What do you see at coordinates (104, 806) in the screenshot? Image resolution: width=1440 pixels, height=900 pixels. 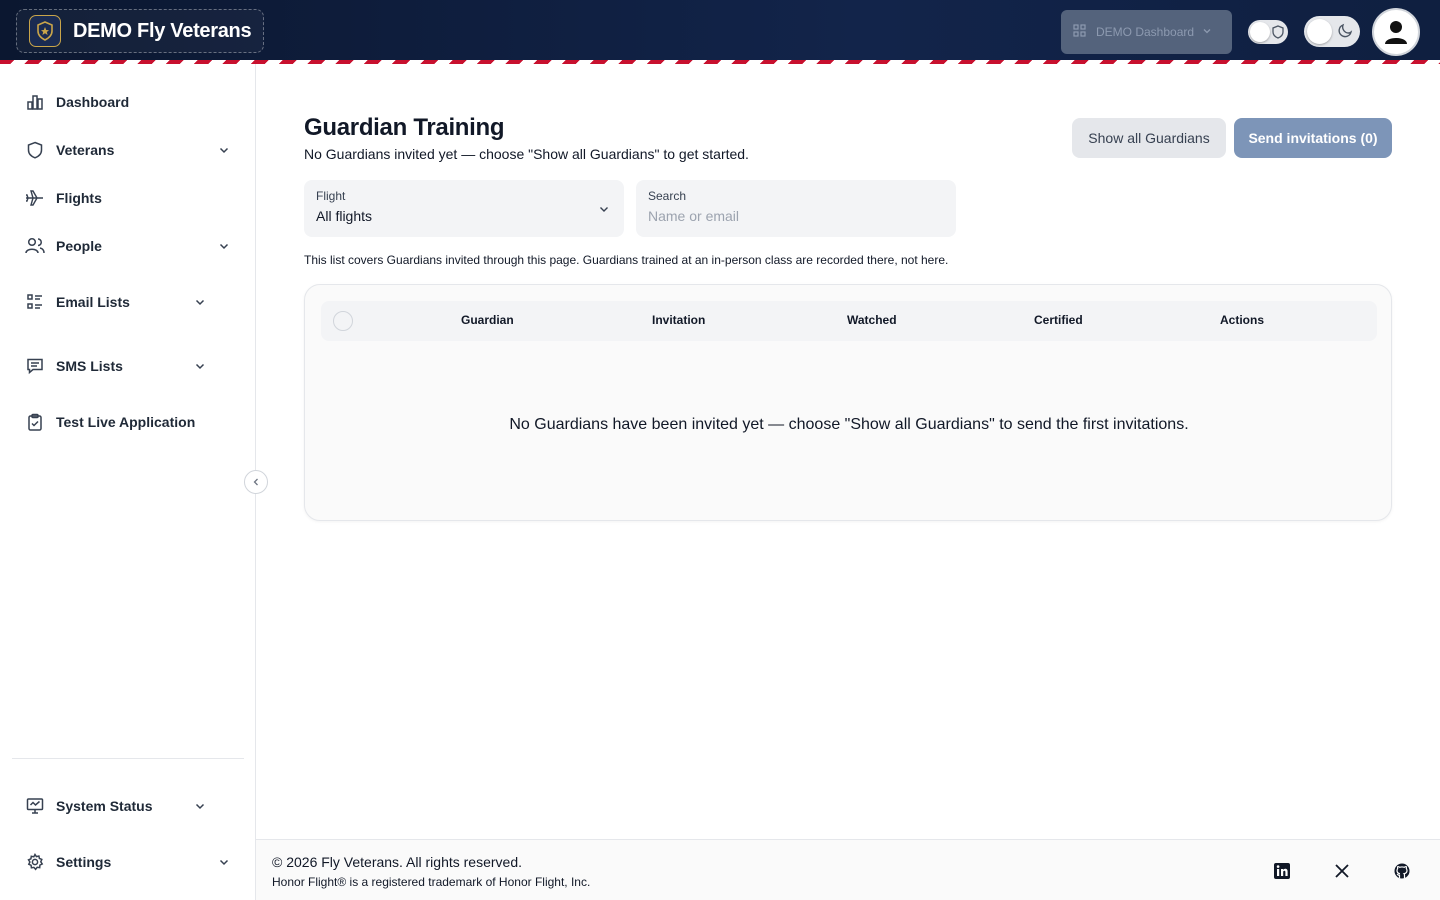 I see `sidebar-item-label: System Status` at bounding box center [104, 806].